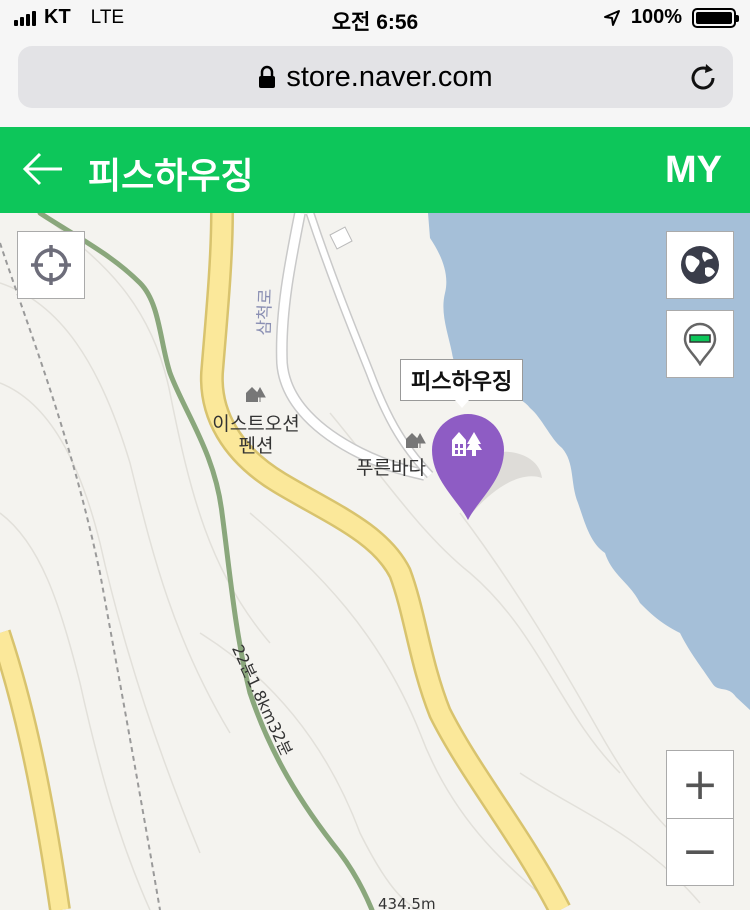 This screenshot has width=750, height=910. I want to click on back-arrow-icon, so click(43, 169).